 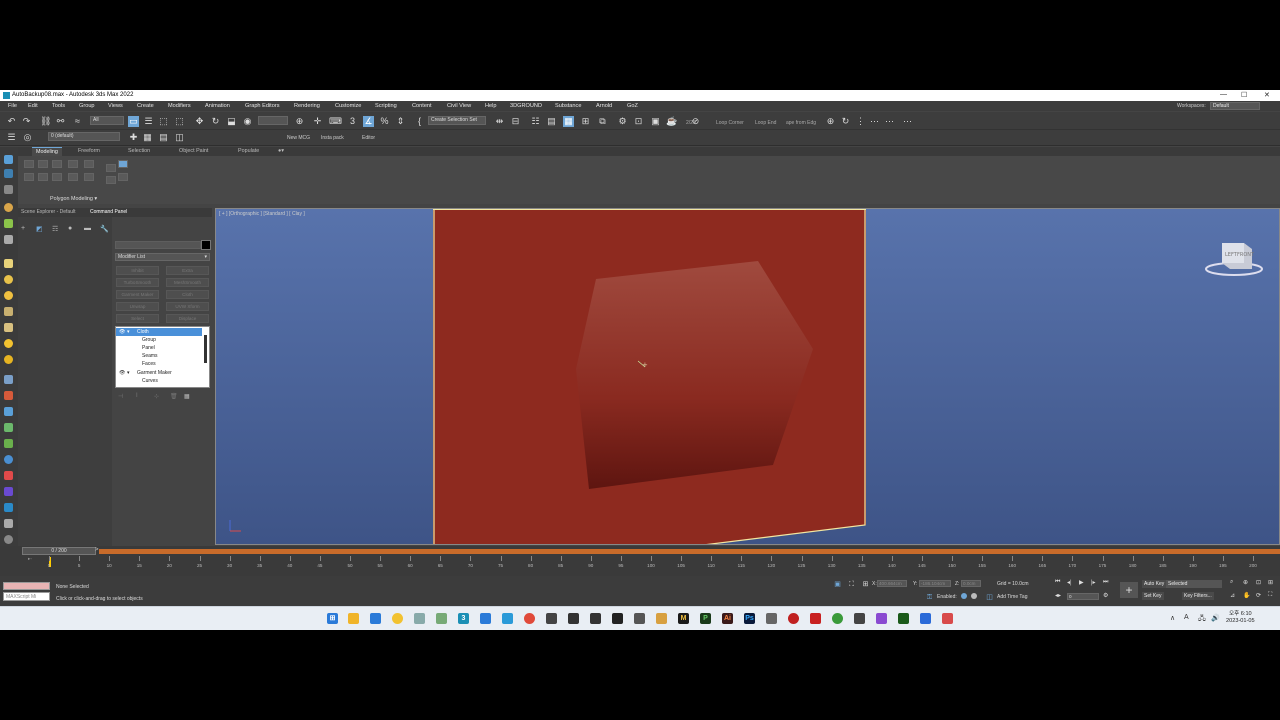 I want to click on stack-item-garment-maker: 👁 ▾ Garment Maker, so click(x=159, y=373).